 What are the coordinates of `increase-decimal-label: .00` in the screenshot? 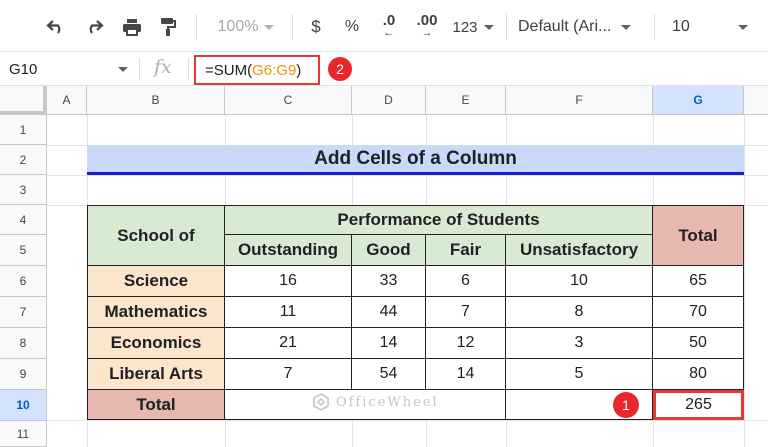 It's located at (427, 20).